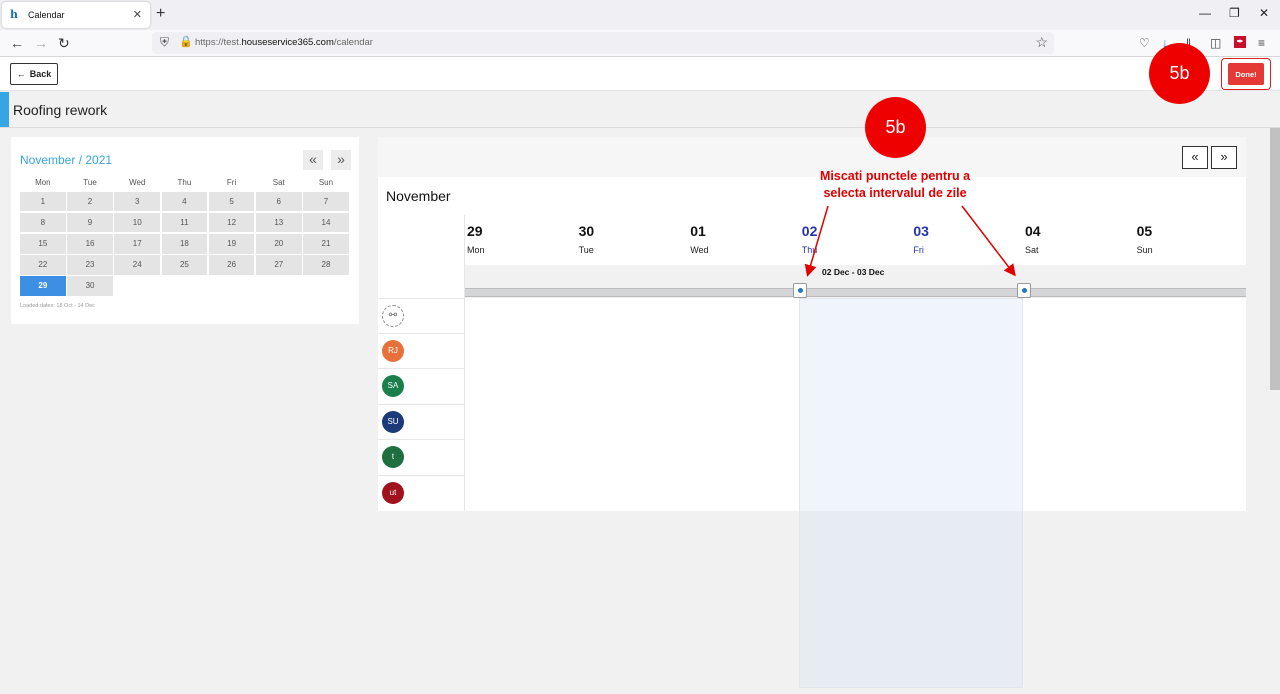 The image size is (1280, 694). What do you see at coordinates (816, 241) in the screenshot?
I see `arrow-to-start-handle` at bounding box center [816, 241].